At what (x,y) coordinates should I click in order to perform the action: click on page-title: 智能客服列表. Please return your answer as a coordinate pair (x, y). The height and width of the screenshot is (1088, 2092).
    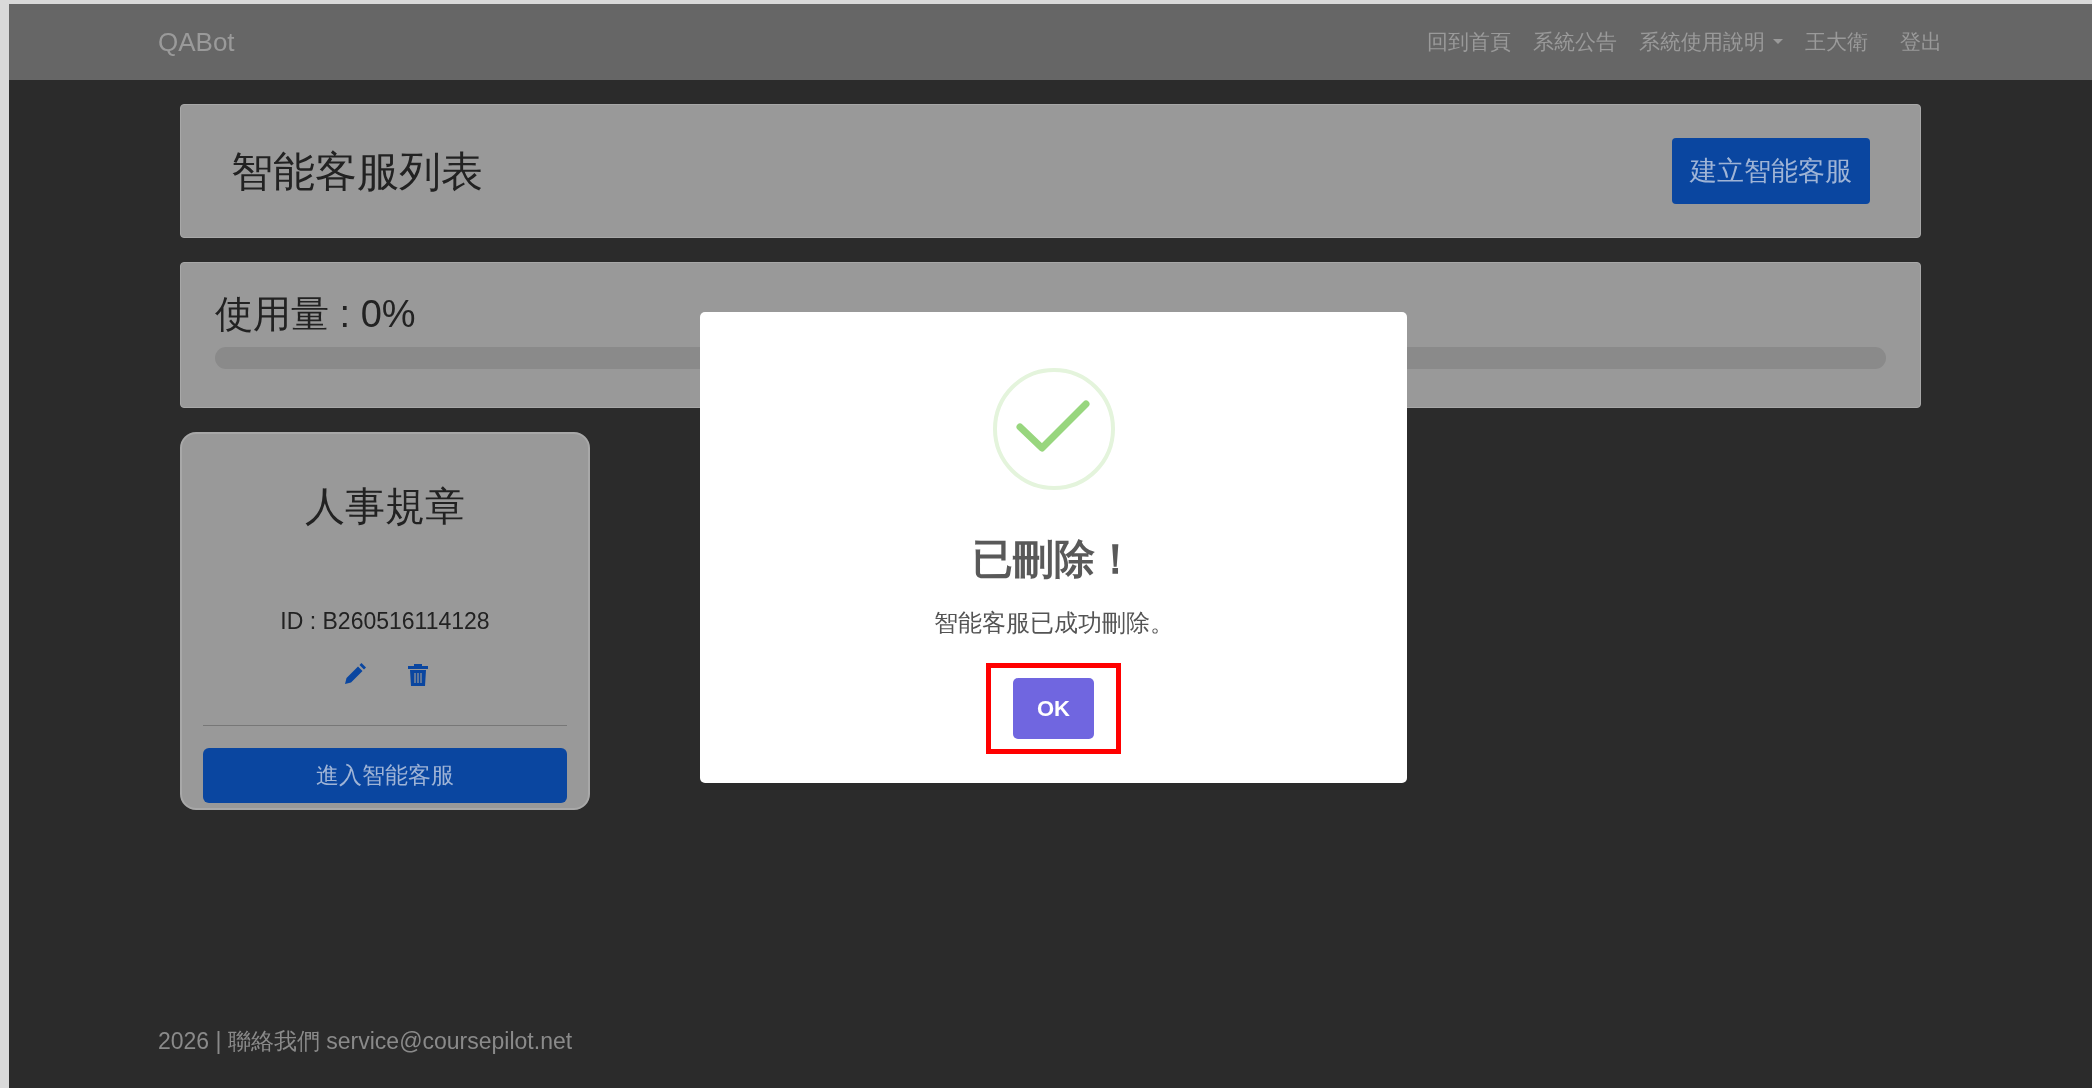
    Looking at the image, I should click on (357, 171).